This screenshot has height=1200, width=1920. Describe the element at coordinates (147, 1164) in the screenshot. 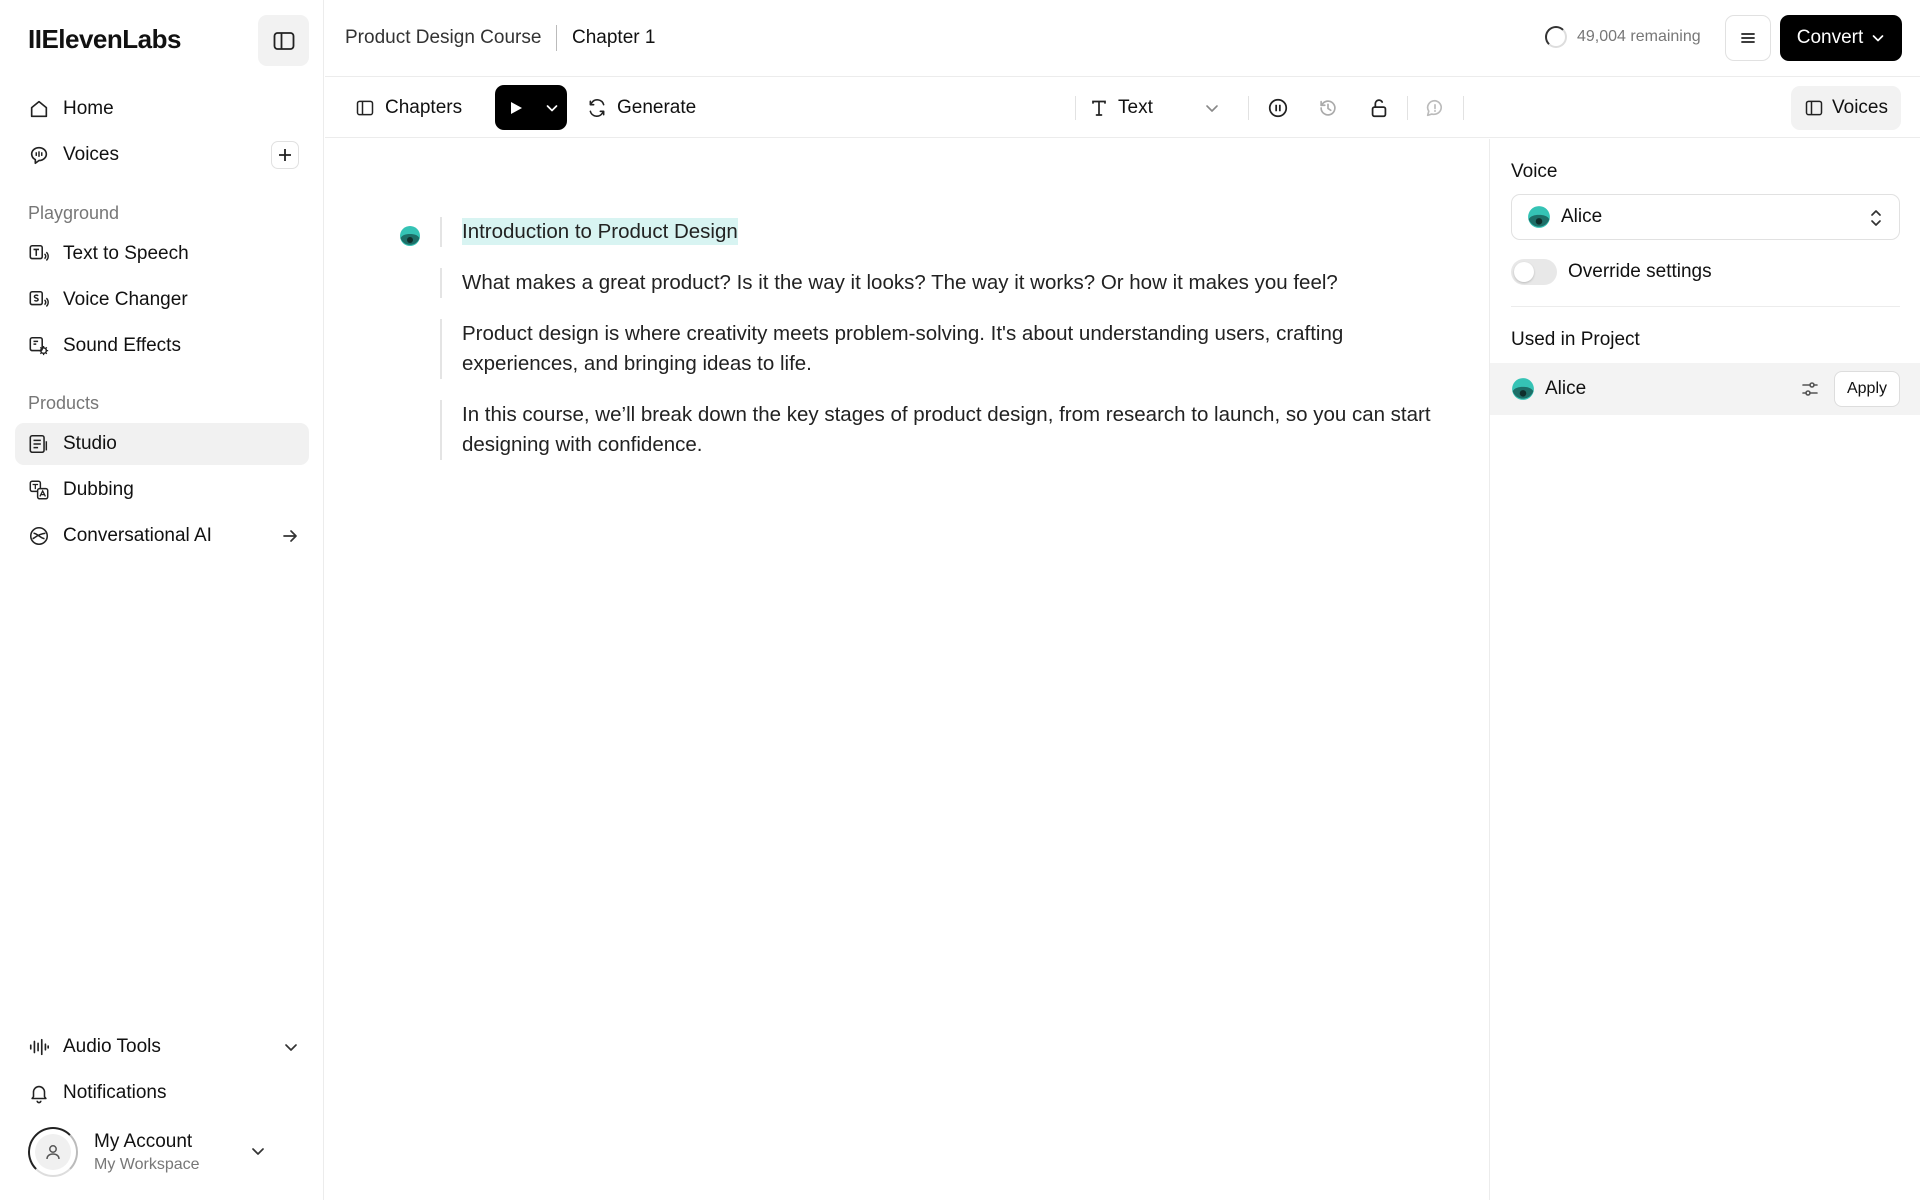

I see `account-workspace: My Workspace` at that location.